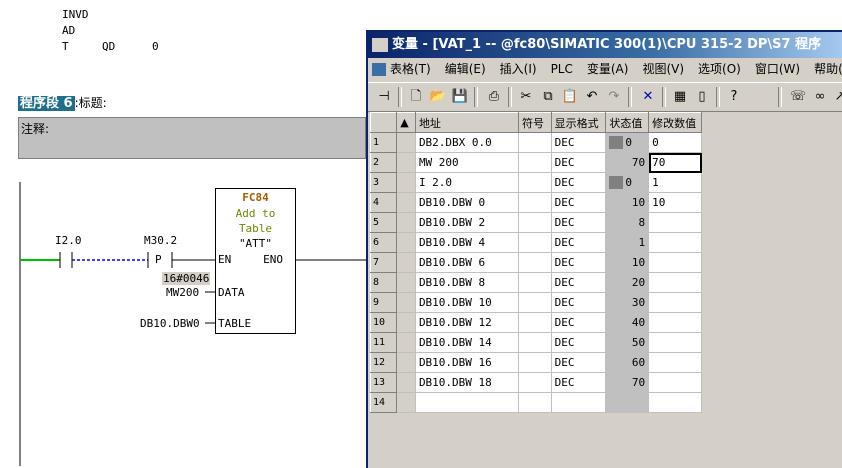 Image resolution: width=842 pixels, height=468 pixels. Describe the element at coordinates (160, 240) in the screenshot. I see `contact-m302-label: M30.2` at that location.